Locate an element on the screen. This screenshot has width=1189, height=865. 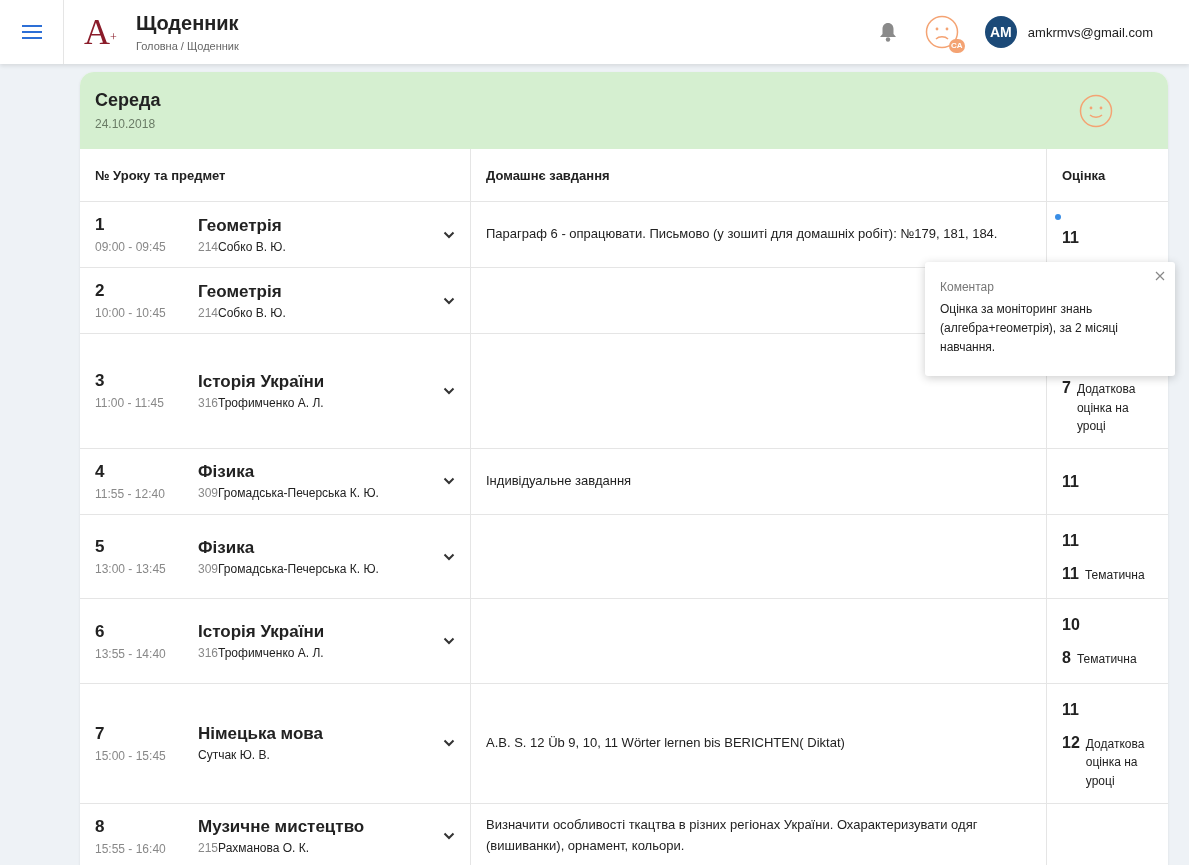
homework-text: Визначити особливості ткацтва в різних регіонах України. Охарактеризувати одяг (вишиванки), орнамент, кольори. is located at coordinates (732, 836).